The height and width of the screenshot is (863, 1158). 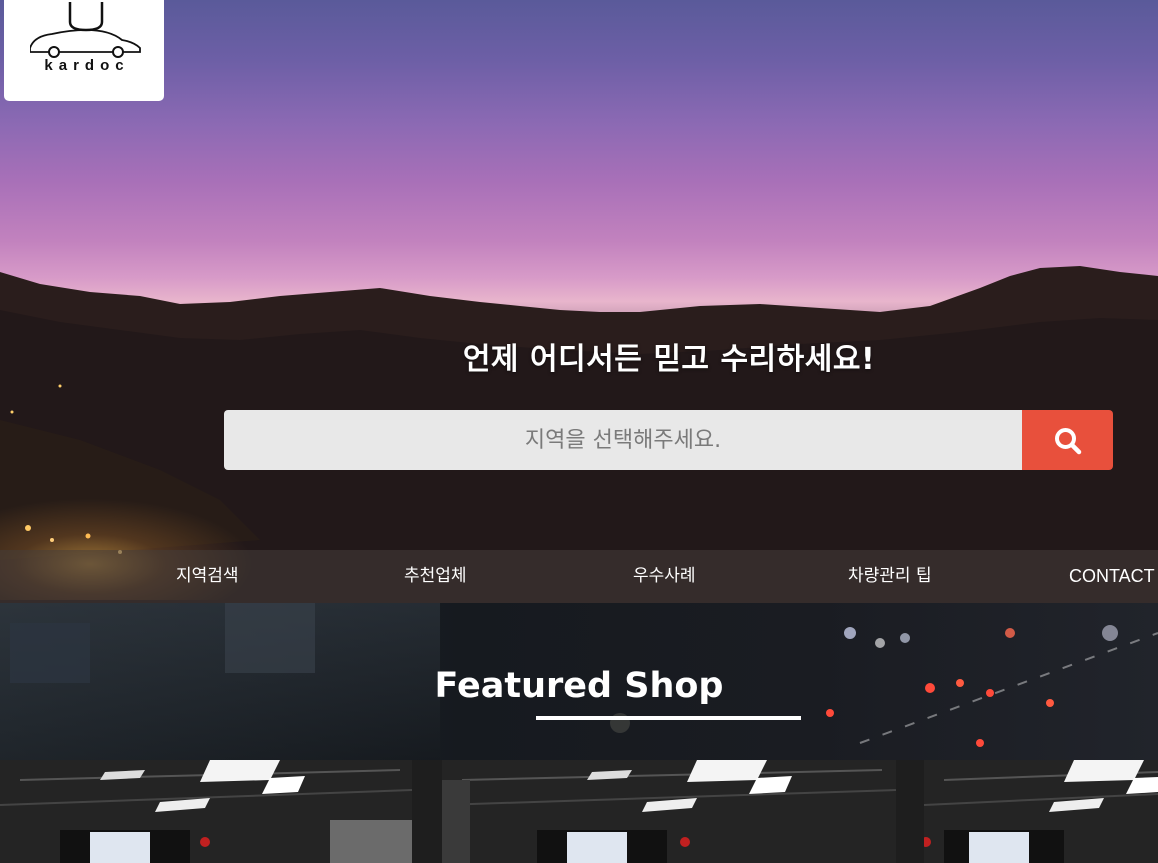 What do you see at coordinates (579, 686) in the screenshot?
I see `featured-title: Featured Shop` at bounding box center [579, 686].